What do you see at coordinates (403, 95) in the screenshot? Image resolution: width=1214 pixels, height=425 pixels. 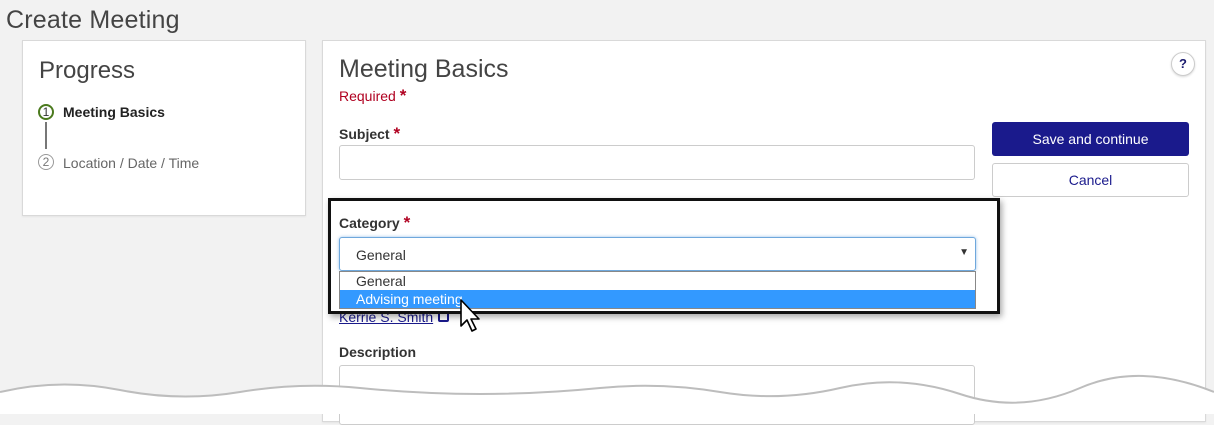 I see `required-star: *` at bounding box center [403, 95].